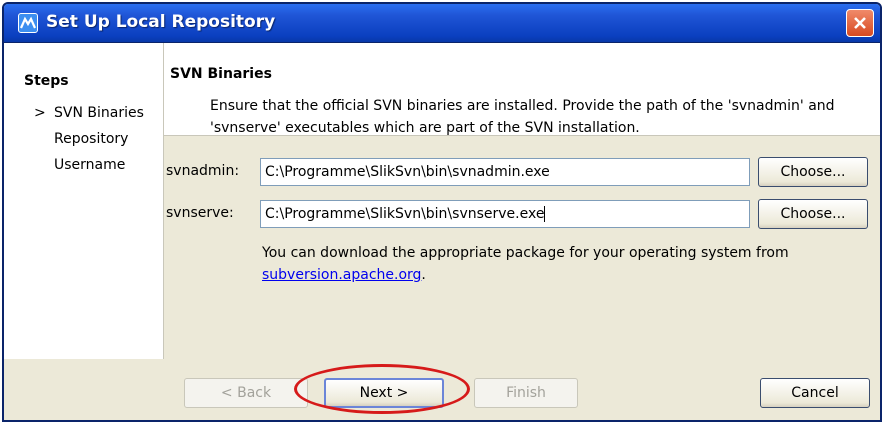  Describe the element at coordinates (405, 214) in the screenshot. I see `svnserve-path-value: C:\Programme\SlikSvn\bin\svnserve.exe` at that location.